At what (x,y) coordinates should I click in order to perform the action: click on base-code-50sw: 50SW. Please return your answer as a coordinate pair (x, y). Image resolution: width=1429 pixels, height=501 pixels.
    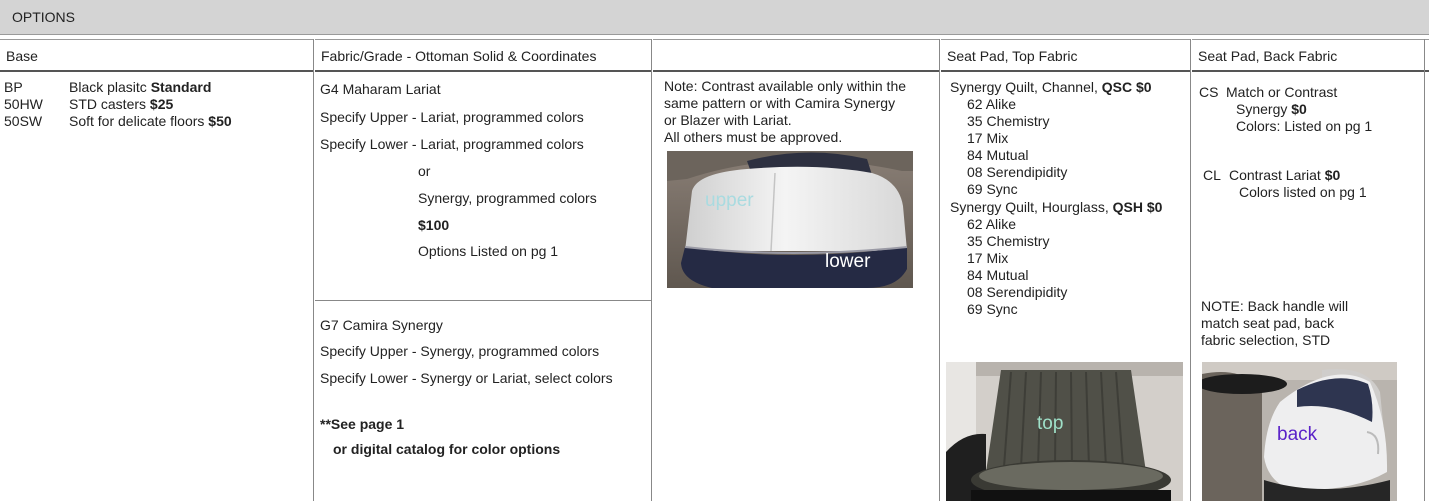
    Looking at the image, I should click on (23, 121).